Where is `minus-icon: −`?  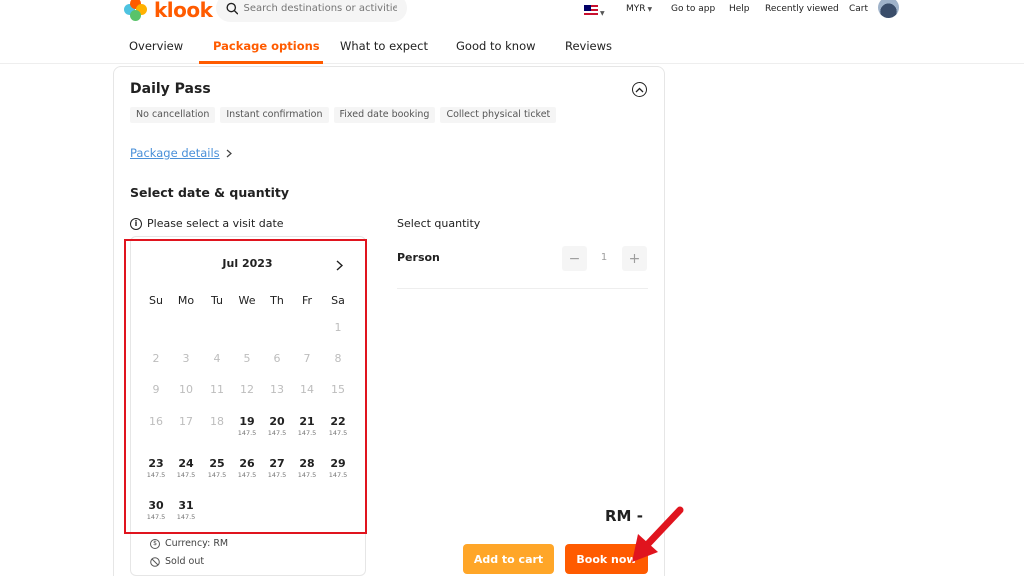
minus-icon: − is located at coordinates (574, 258).